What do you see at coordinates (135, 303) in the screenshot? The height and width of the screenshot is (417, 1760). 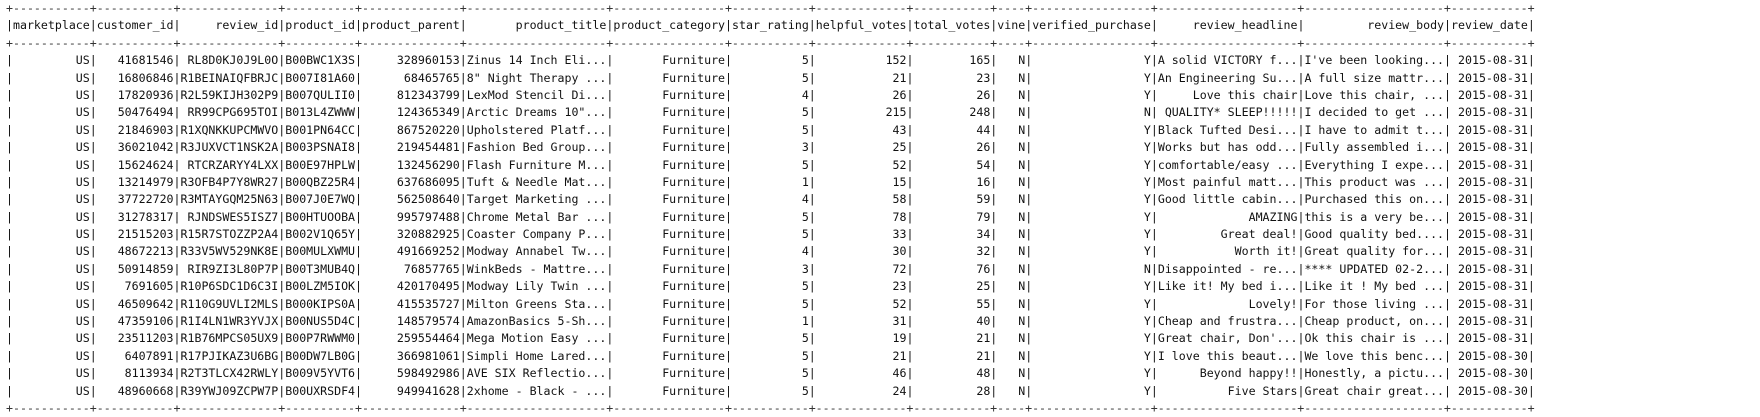 I see `table-cell-customer-id: 46509642` at bounding box center [135, 303].